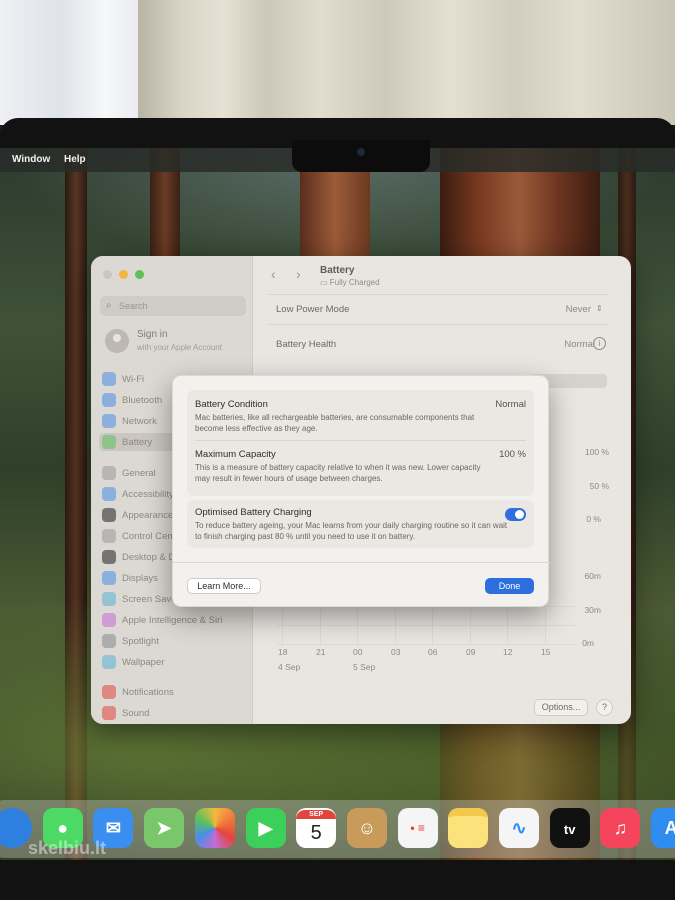 The width and height of the screenshot is (675, 900). Describe the element at coordinates (139, 274) in the screenshot. I see `zoom-window-button` at that location.